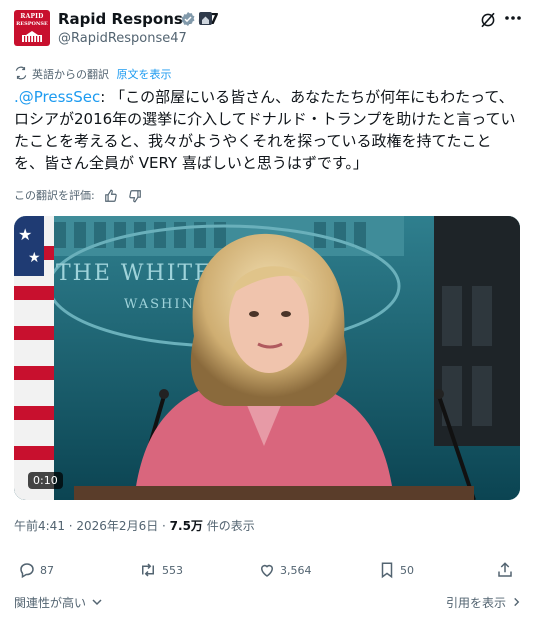 The width and height of the screenshot is (534, 620). I want to click on post-meta: 午前4:41 · 2026年2月6日 · 7.5万 件の表示, so click(134, 525).